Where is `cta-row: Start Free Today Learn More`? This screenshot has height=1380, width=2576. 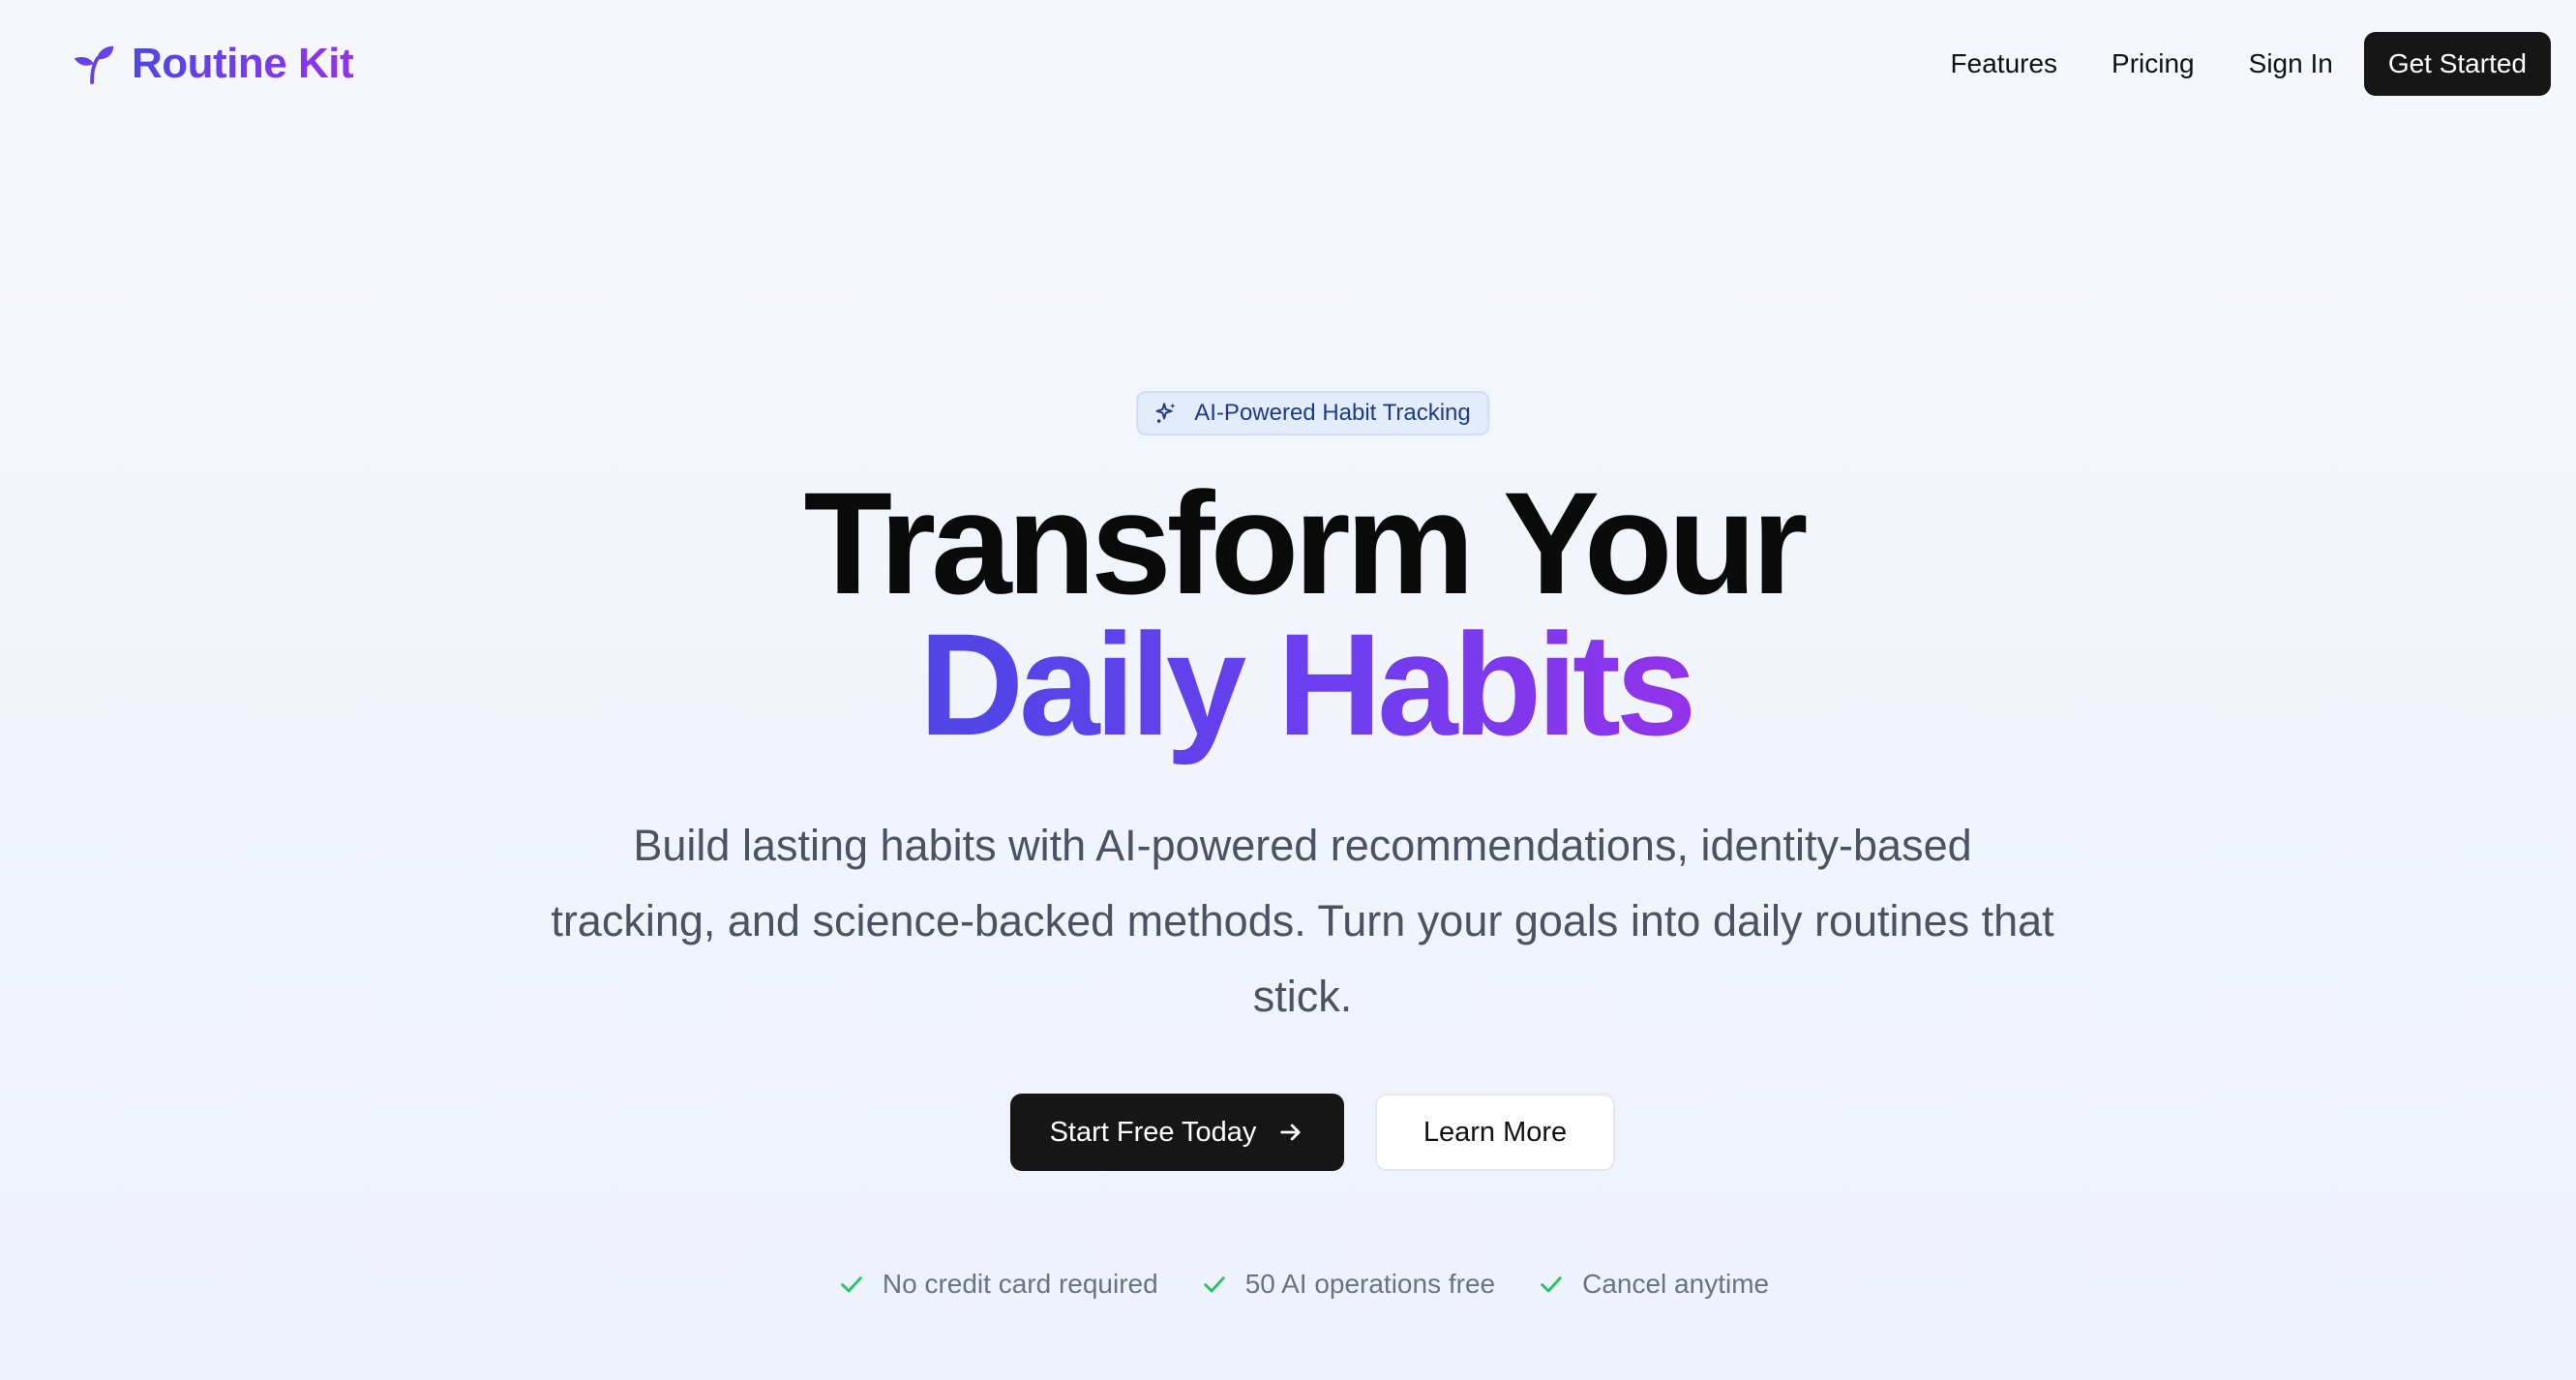
cta-row: Start Free Today Learn More is located at coordinates (1288, 1133).